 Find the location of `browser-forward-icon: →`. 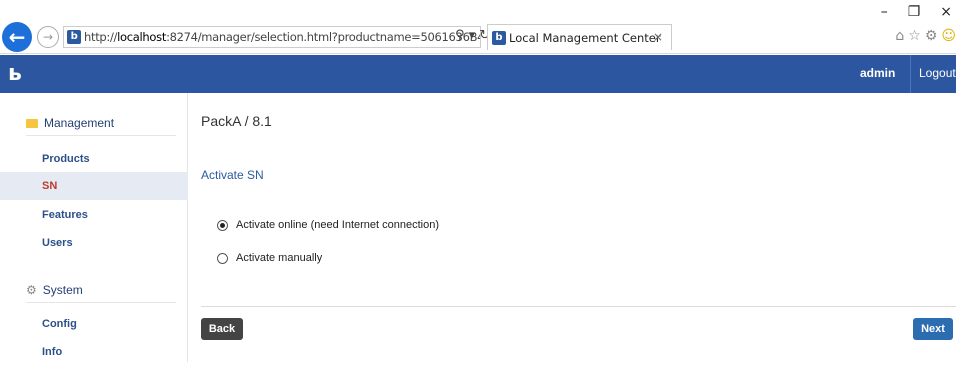

browser-forward-icon: → is located at coordinates (48, 37).